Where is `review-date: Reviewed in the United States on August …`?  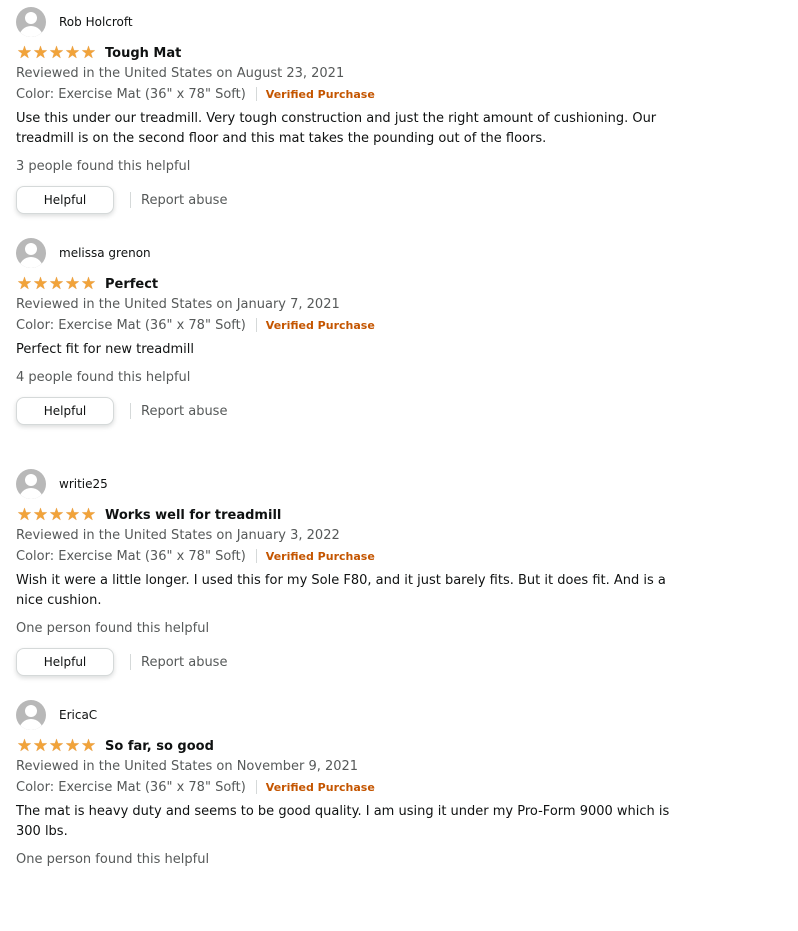
review-date: Reviewed in the United States on August … is located at coordinates (180, 73).